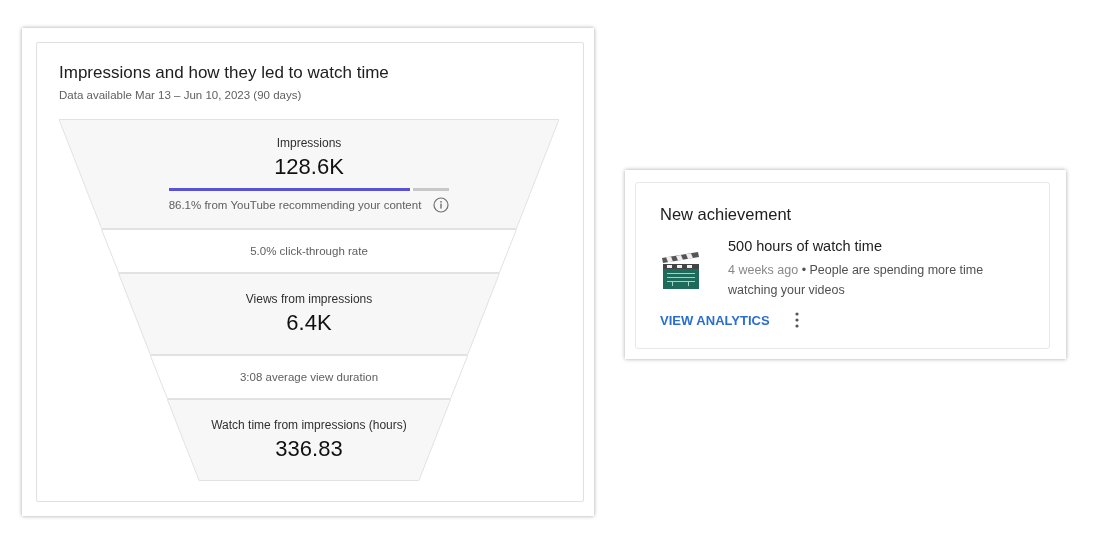 This screenshot has height=550, width=1100. What do you see at coordinates (715, 320) in the screenshot?
I see `view-analytics-link: VIEW ANALYTICS` at bounding box center [715, 320].